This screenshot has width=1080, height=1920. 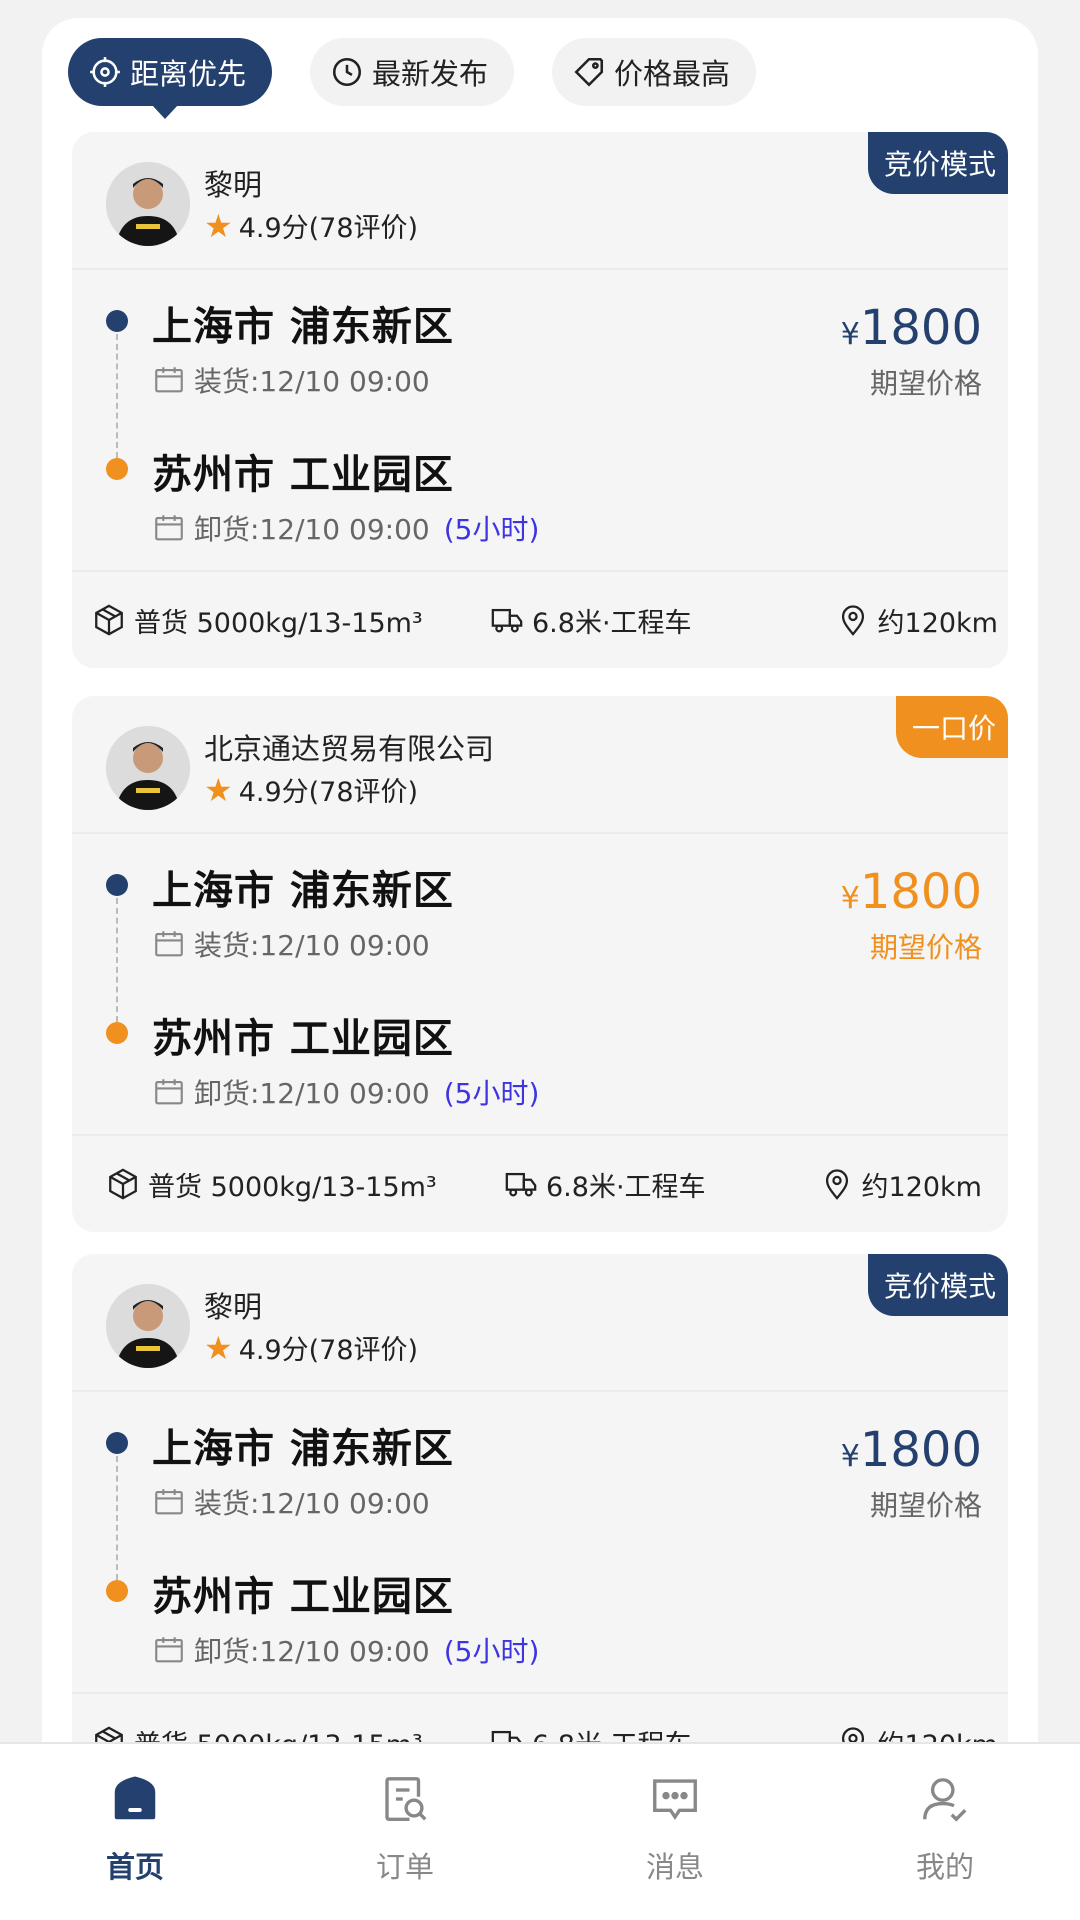 What do you see at coordinates (233, 1307) in the screenshot?
I see `sender-name: 黎明` at bounding box center [233, 1307].